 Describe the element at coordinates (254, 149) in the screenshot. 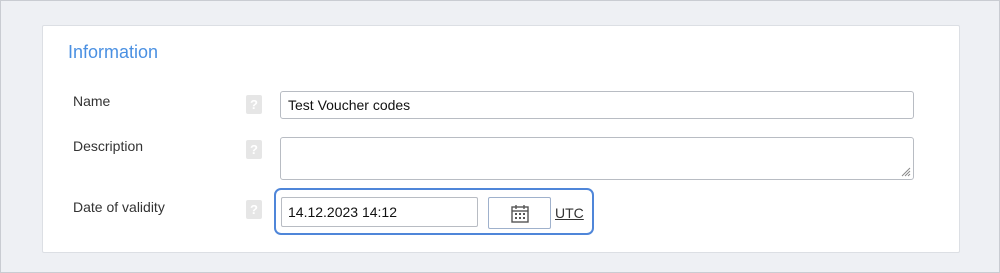

I see `description-help-icon: ?` at that location.